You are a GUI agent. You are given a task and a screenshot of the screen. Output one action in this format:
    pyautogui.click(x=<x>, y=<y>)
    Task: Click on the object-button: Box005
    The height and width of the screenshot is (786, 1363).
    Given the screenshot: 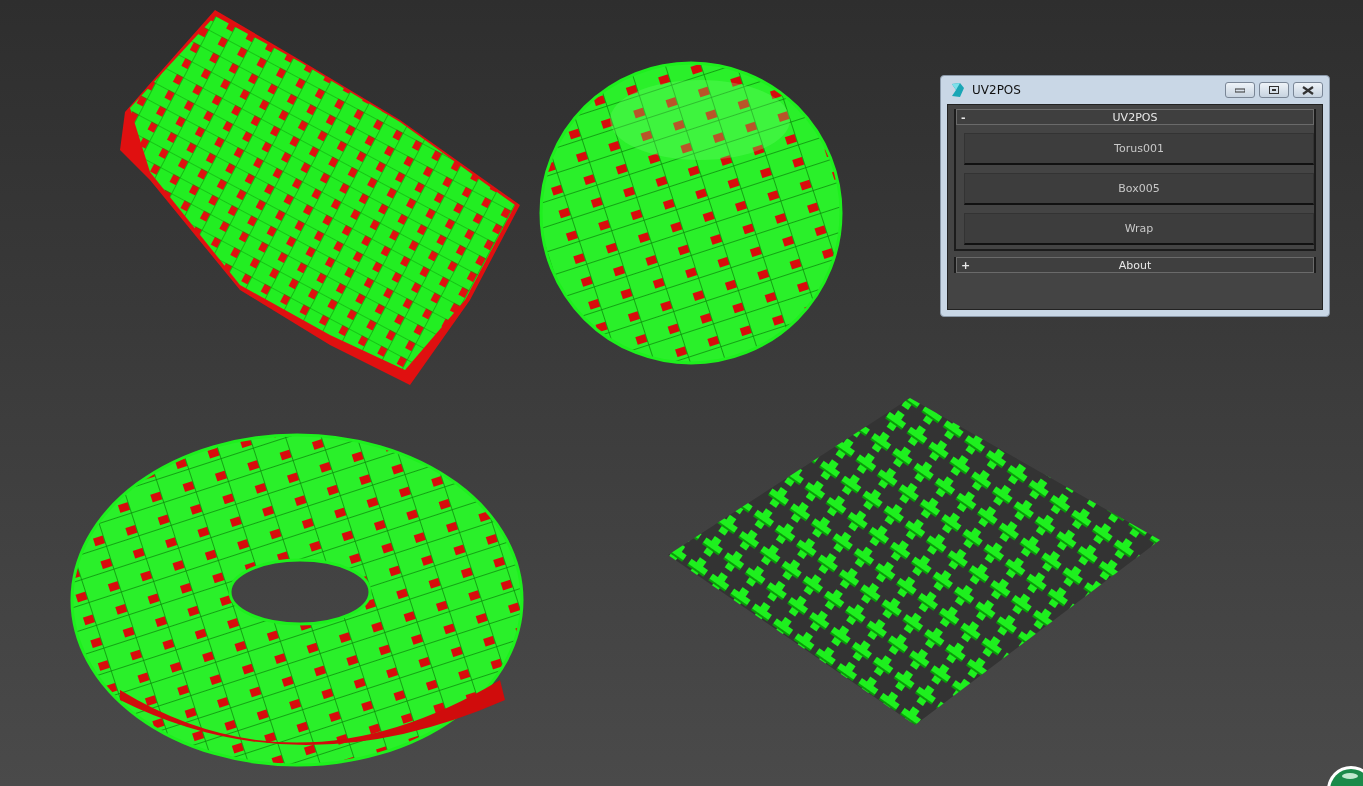 What is the action you would take?
    pyautogui.click(x=1139, y=189)
    